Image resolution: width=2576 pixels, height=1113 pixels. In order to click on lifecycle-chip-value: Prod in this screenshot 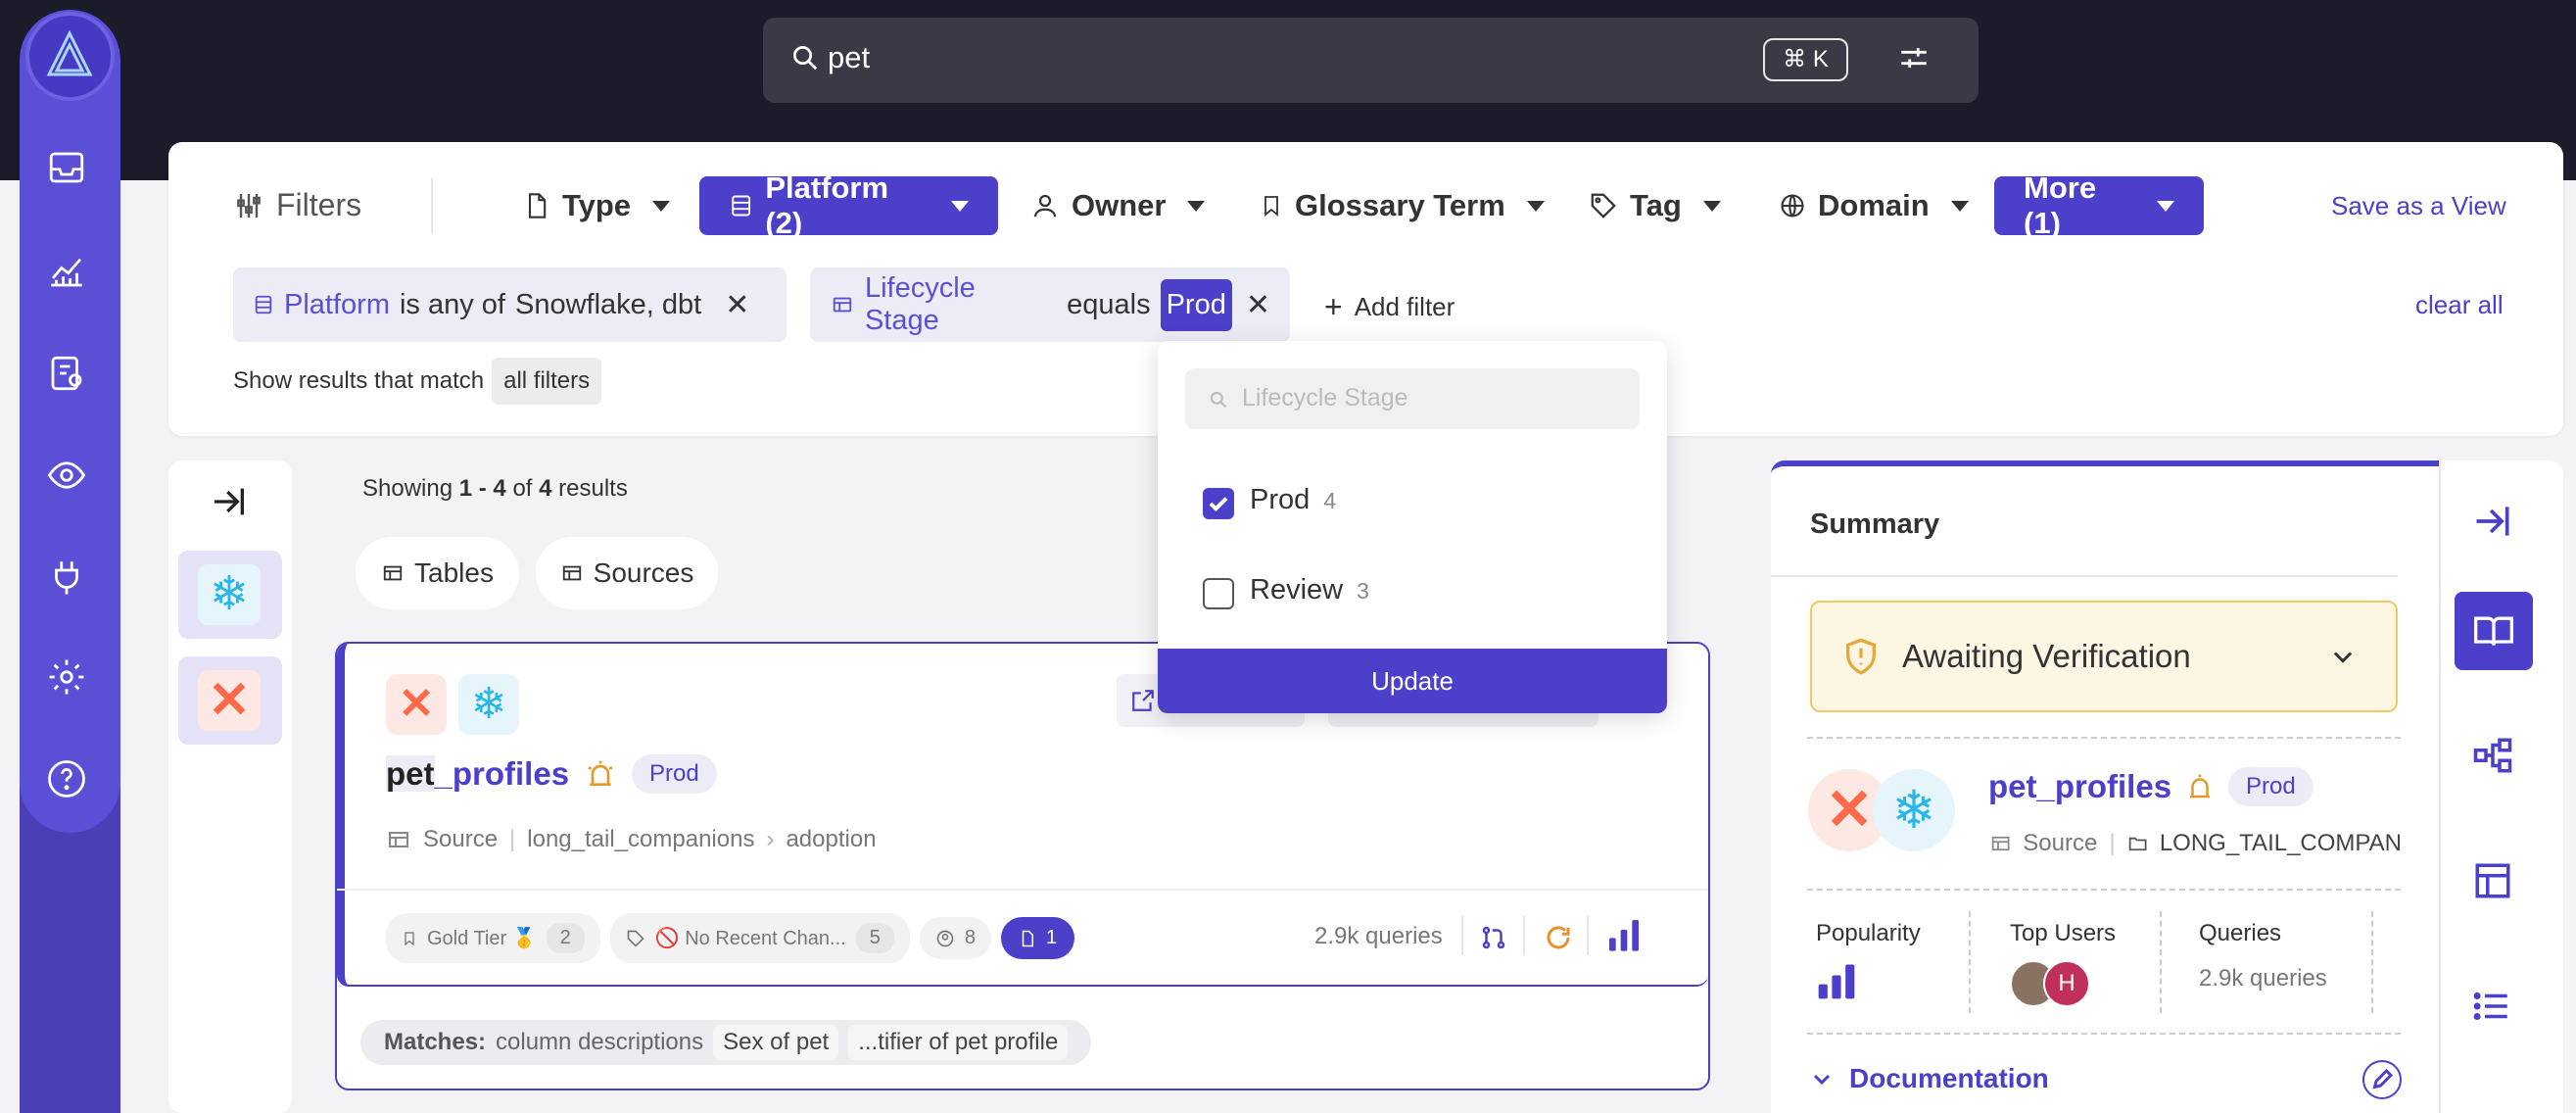, I will do `click(1196, 304)`.